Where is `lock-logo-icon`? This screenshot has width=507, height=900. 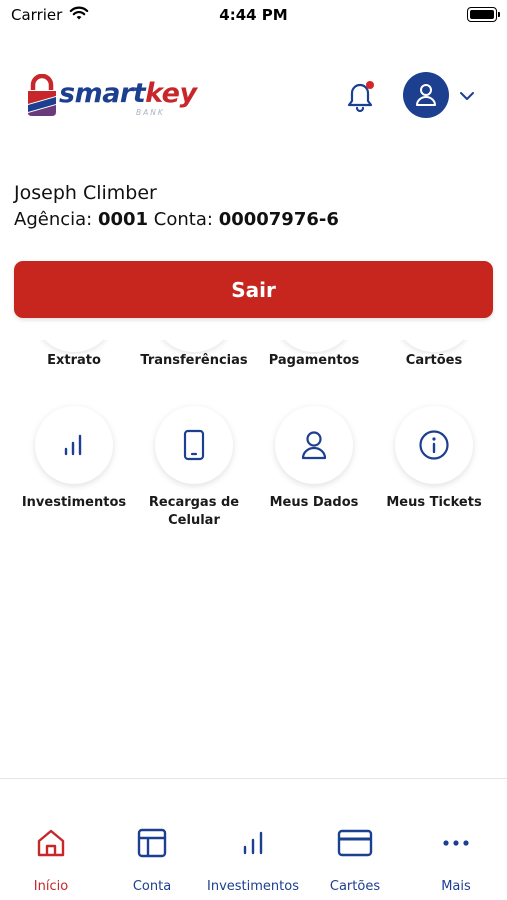 lock-logo-icon is located at coordinates (42, 95).